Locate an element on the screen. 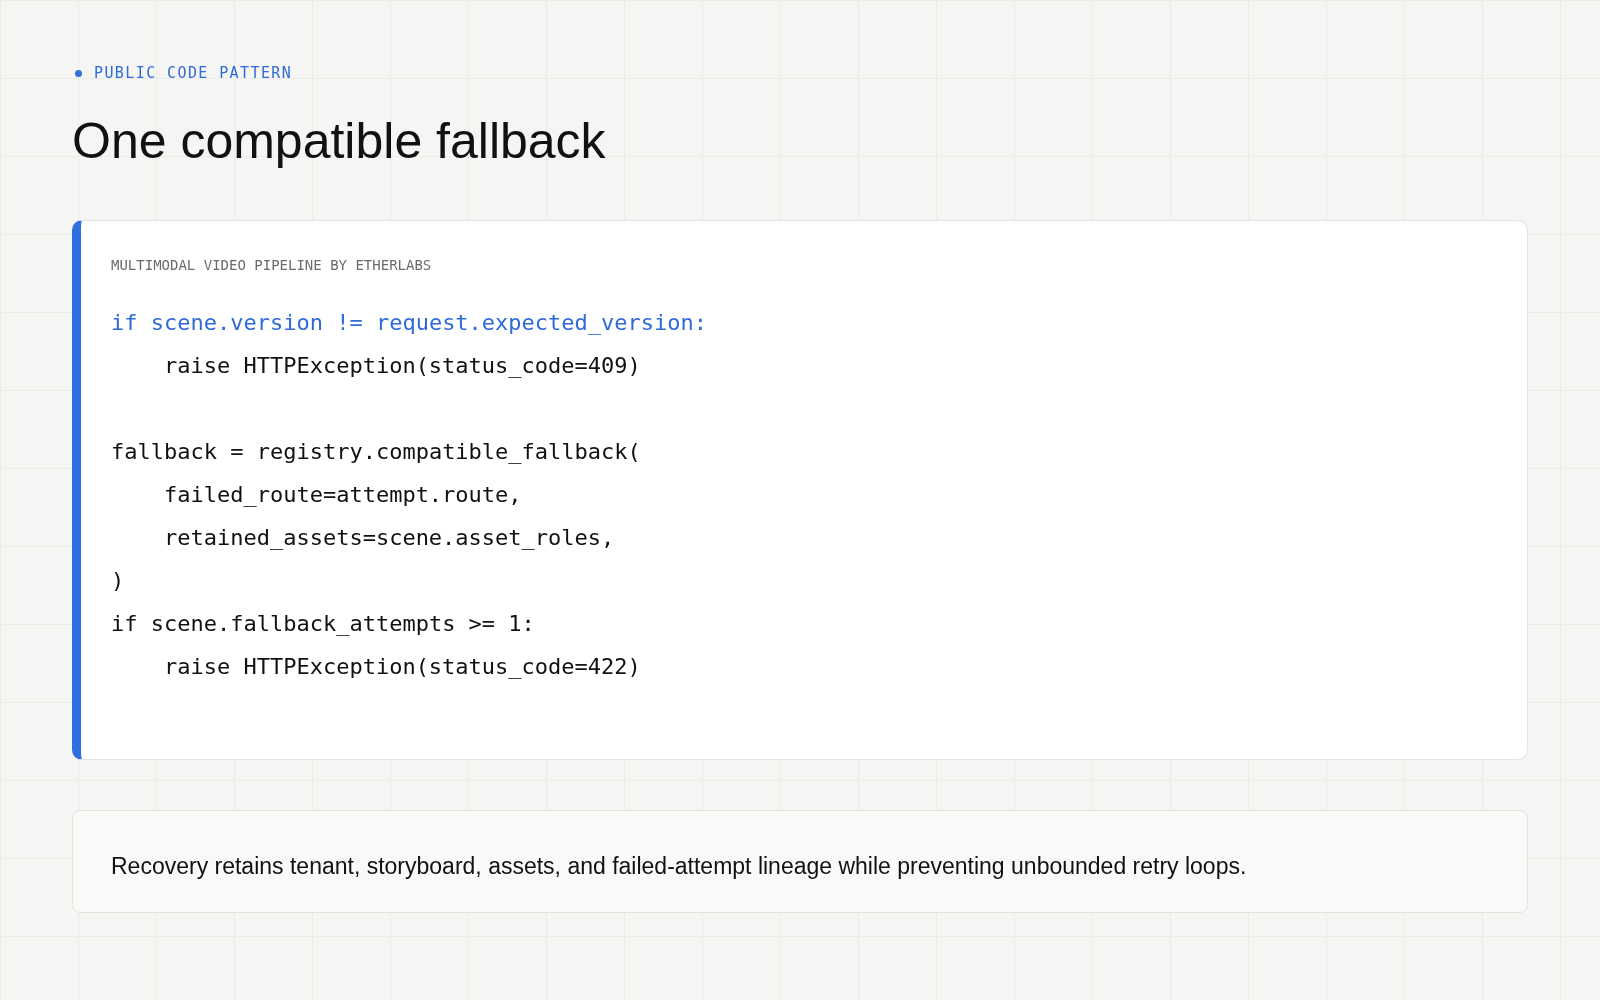 This screenshot has height=1000, width=1600. note-text: Recovery retains tenant, storyboard, assets, and failed-attempt lineage while preventing unbounded retry loops. is located at coordinates (679, 866).